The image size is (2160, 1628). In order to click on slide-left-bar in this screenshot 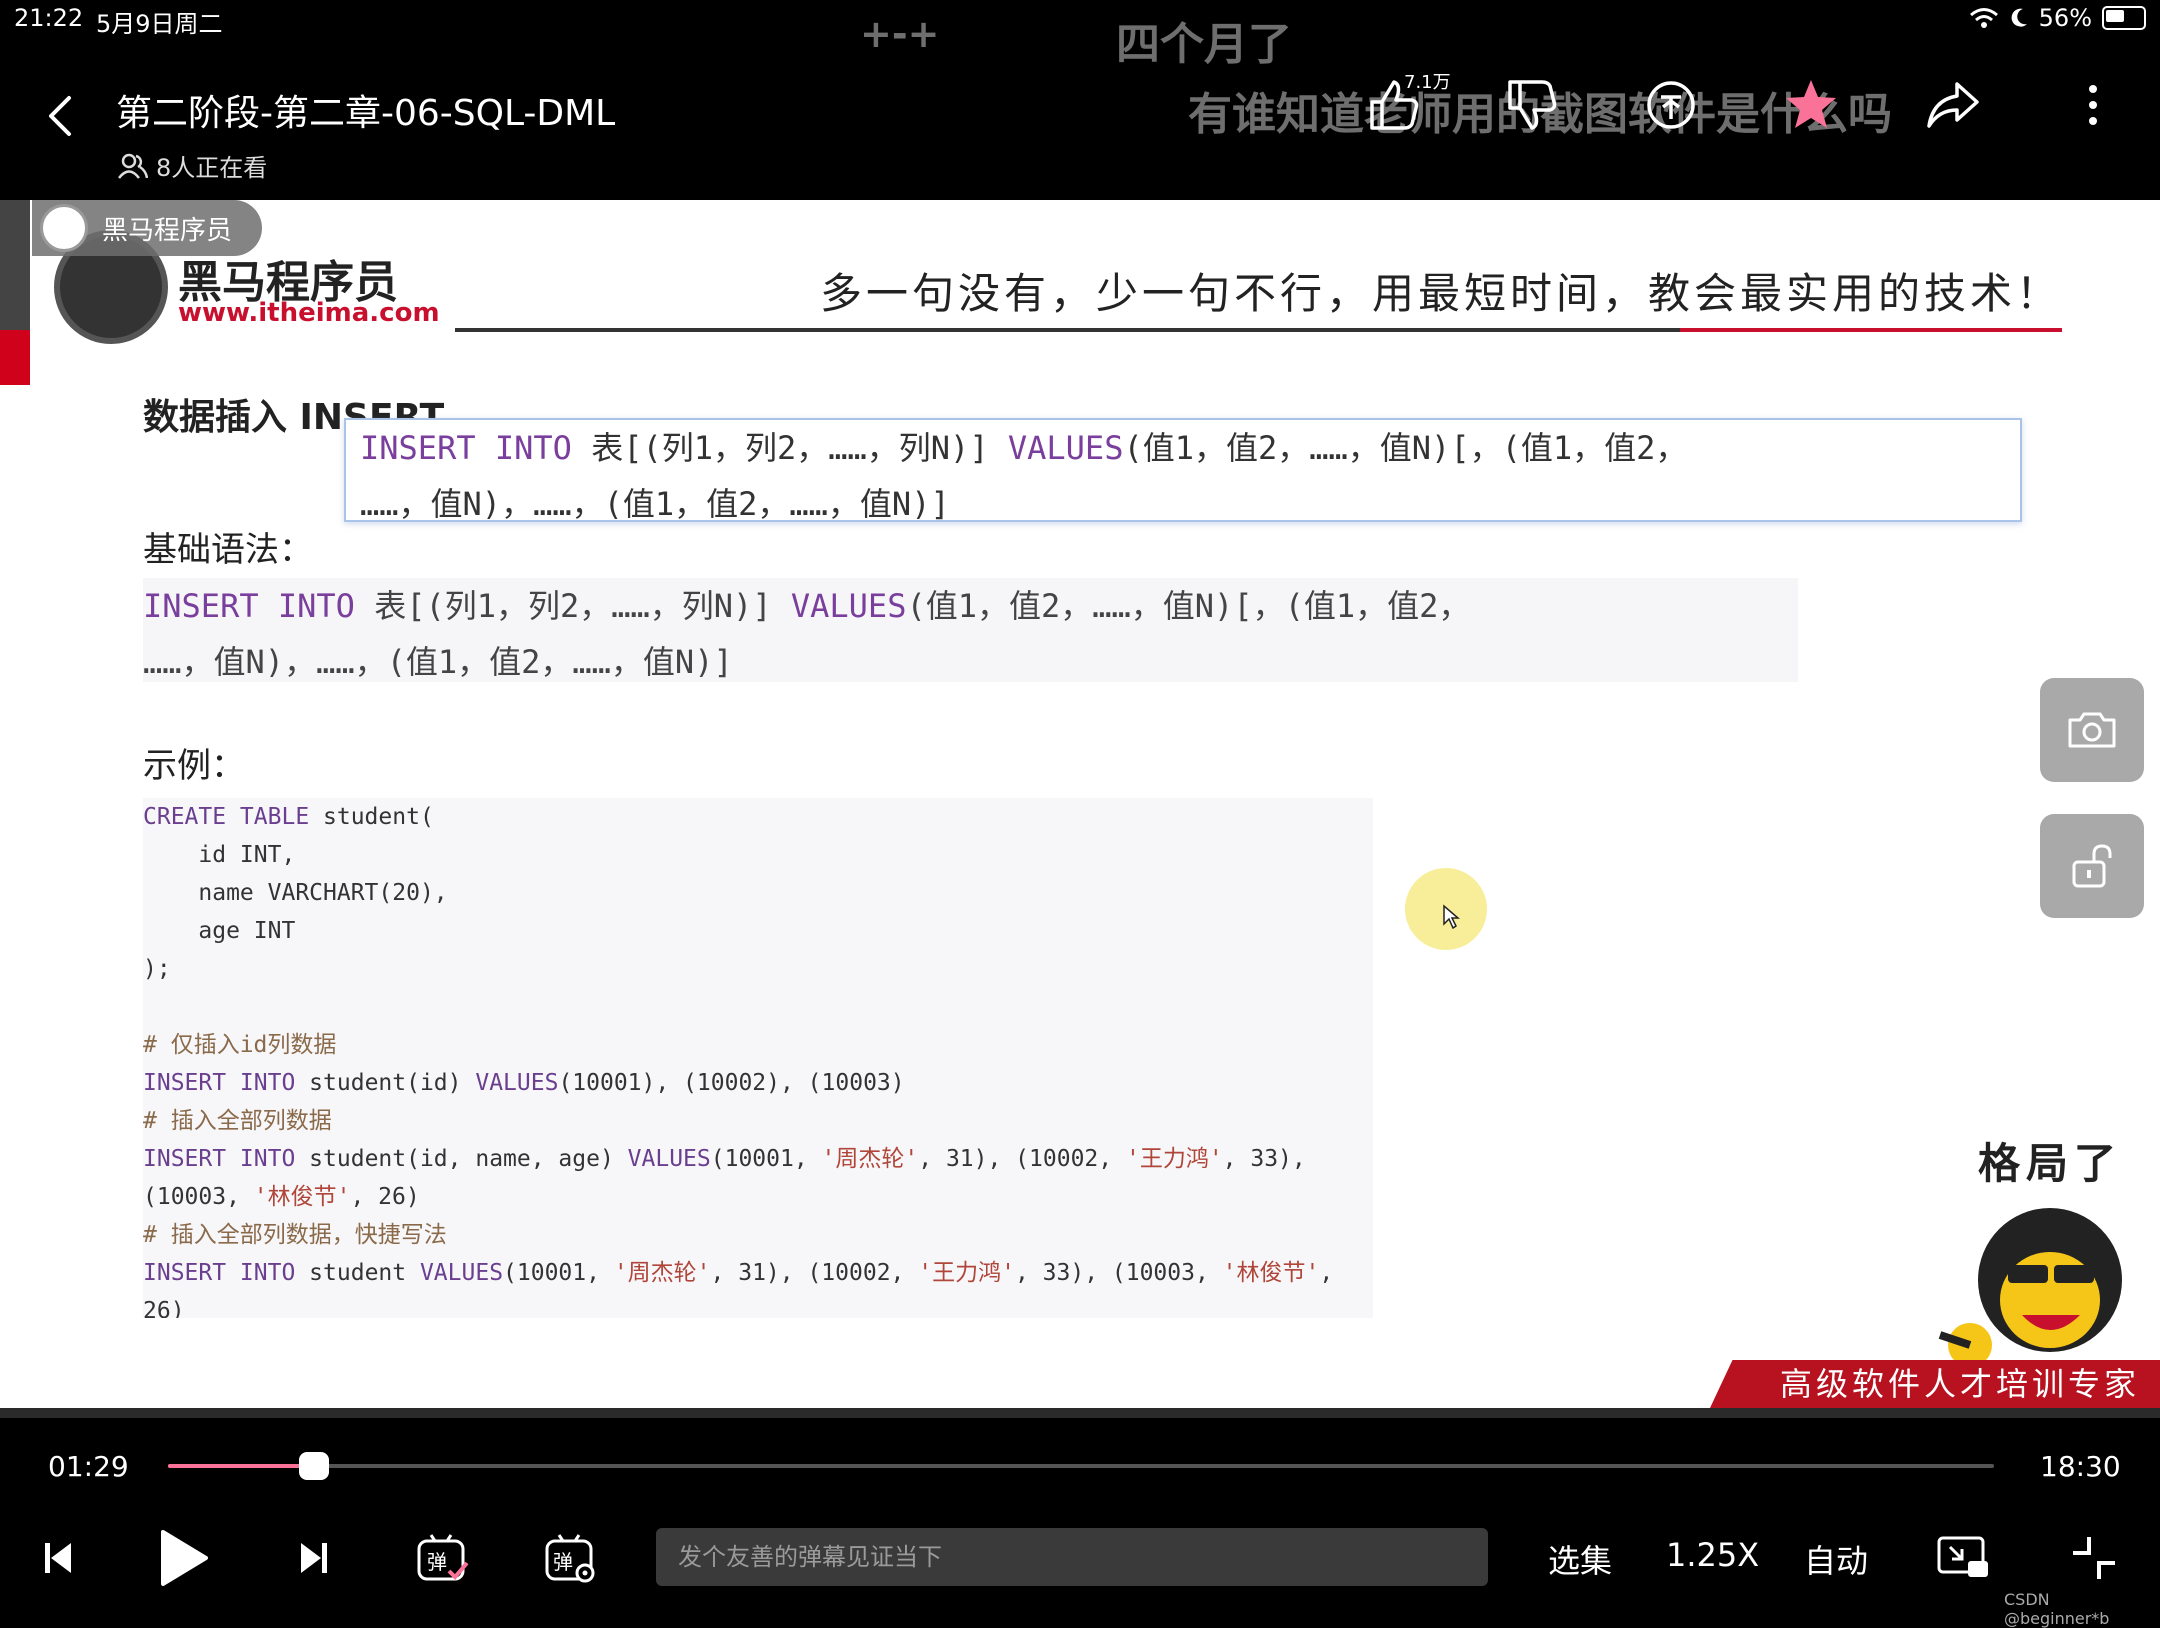, I will do `click(15, 265)`.